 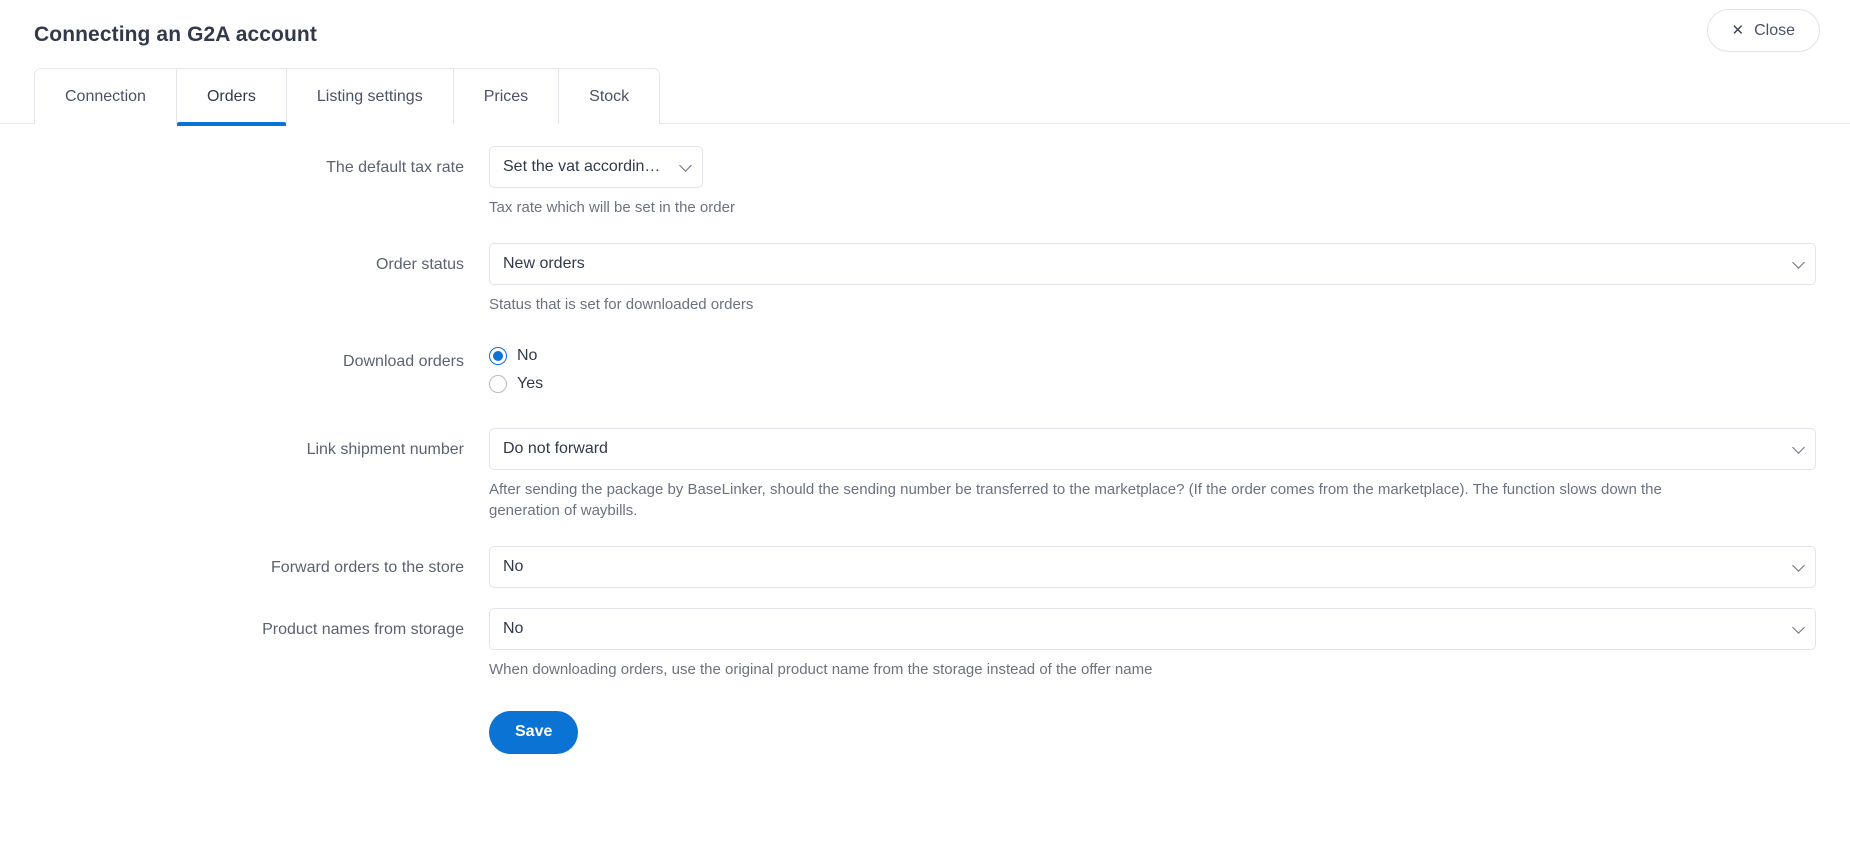 I want to click on form-row-forward-orders: Forward orders to the store No, so click(x=925, y=568).